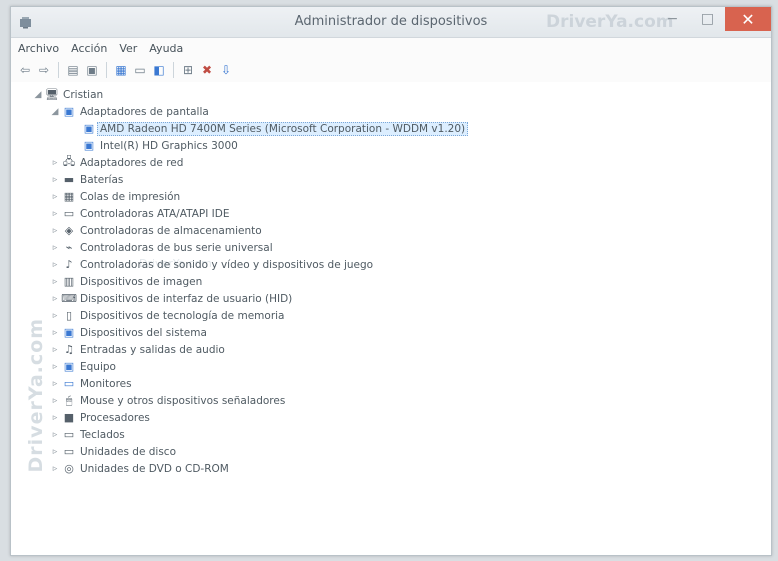  What do you see at coordinates (169, 145) in the screenshot?
I see `tree-device-label: Intel(R) HD Graphics 3000` at bounding box center [169, 145].